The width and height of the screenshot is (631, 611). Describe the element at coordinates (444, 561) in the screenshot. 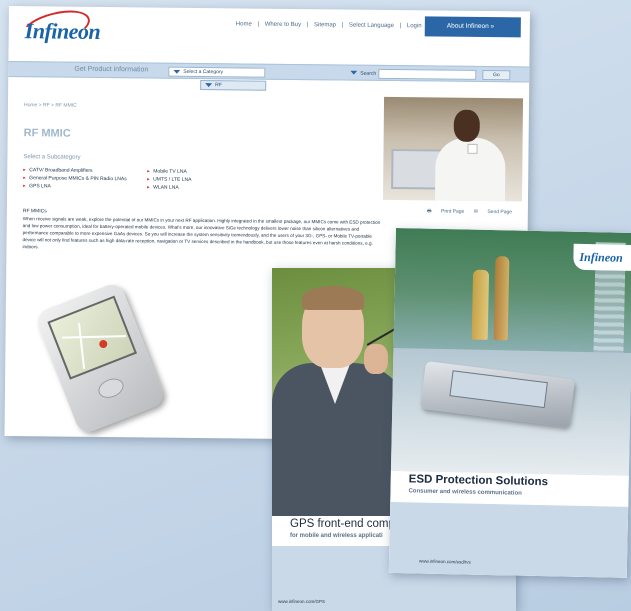

I see `esd-brochure-url: www.infineon.com/esd/tvs` at that location.